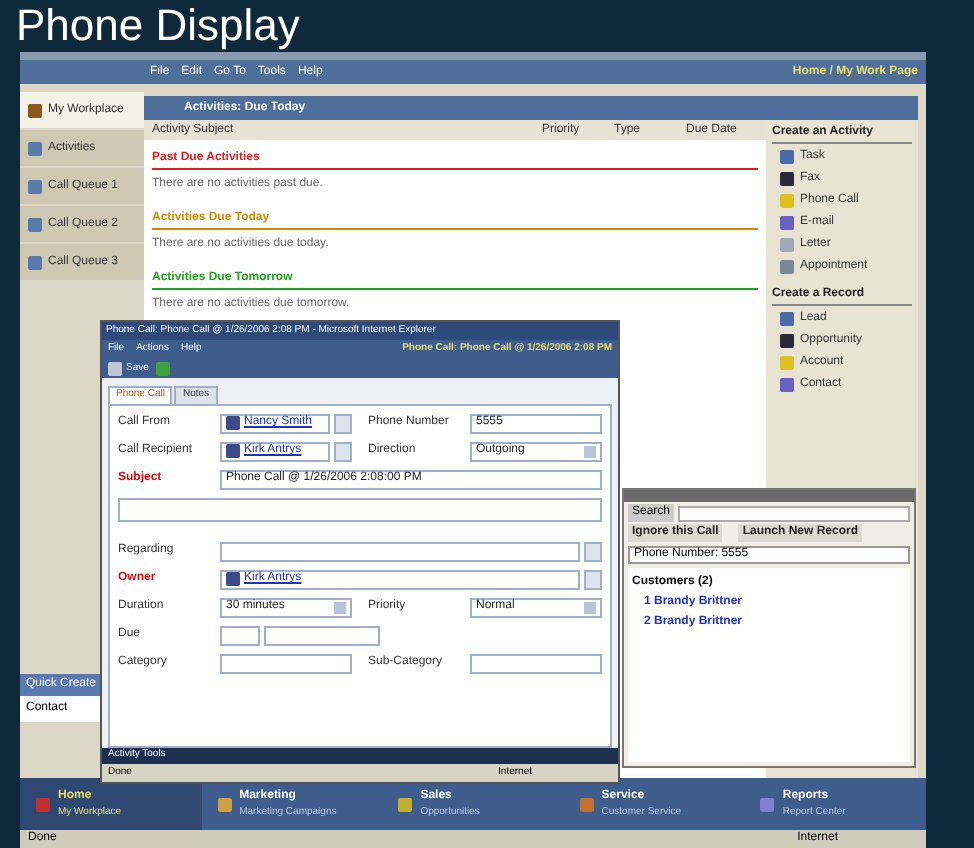 The width and height of the screenshot is (974, 848). Describe the element at coordinates (322, 635) in the screenshot. I see `time-field` at that location.